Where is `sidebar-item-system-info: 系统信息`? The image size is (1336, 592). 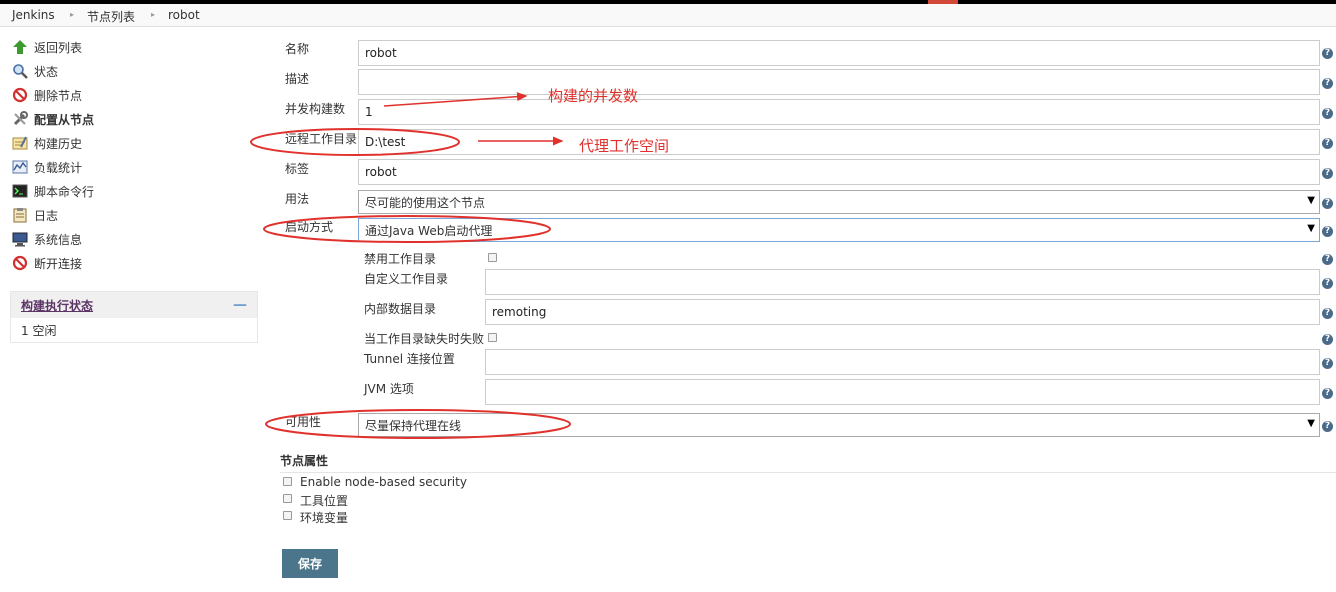 sidebar-item-system-info: 系统信息 is located at coordinates (47, 239).